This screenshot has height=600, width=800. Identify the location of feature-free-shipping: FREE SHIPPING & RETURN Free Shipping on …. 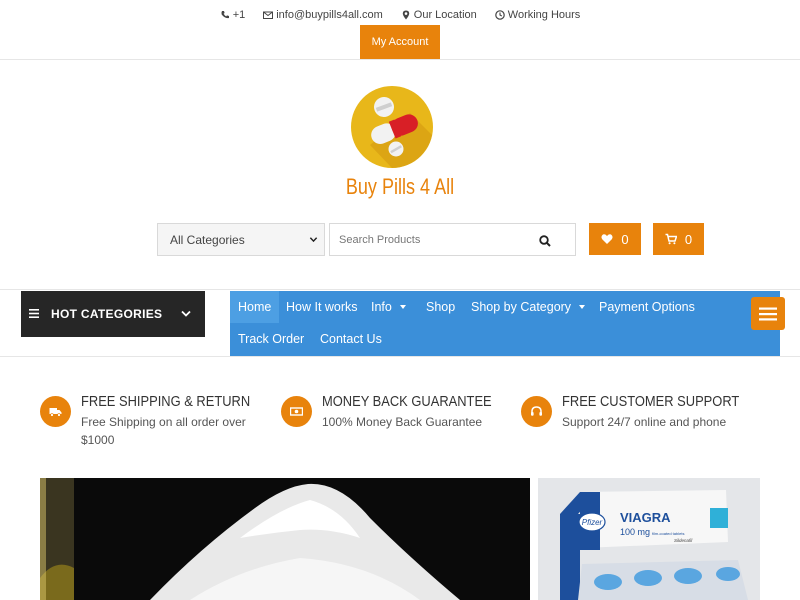
(155, 423).